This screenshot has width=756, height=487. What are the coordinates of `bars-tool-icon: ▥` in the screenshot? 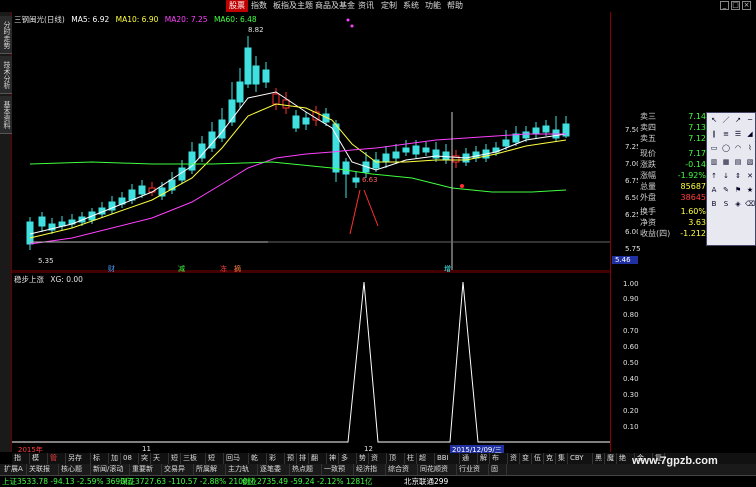 It's located at (714, 162).